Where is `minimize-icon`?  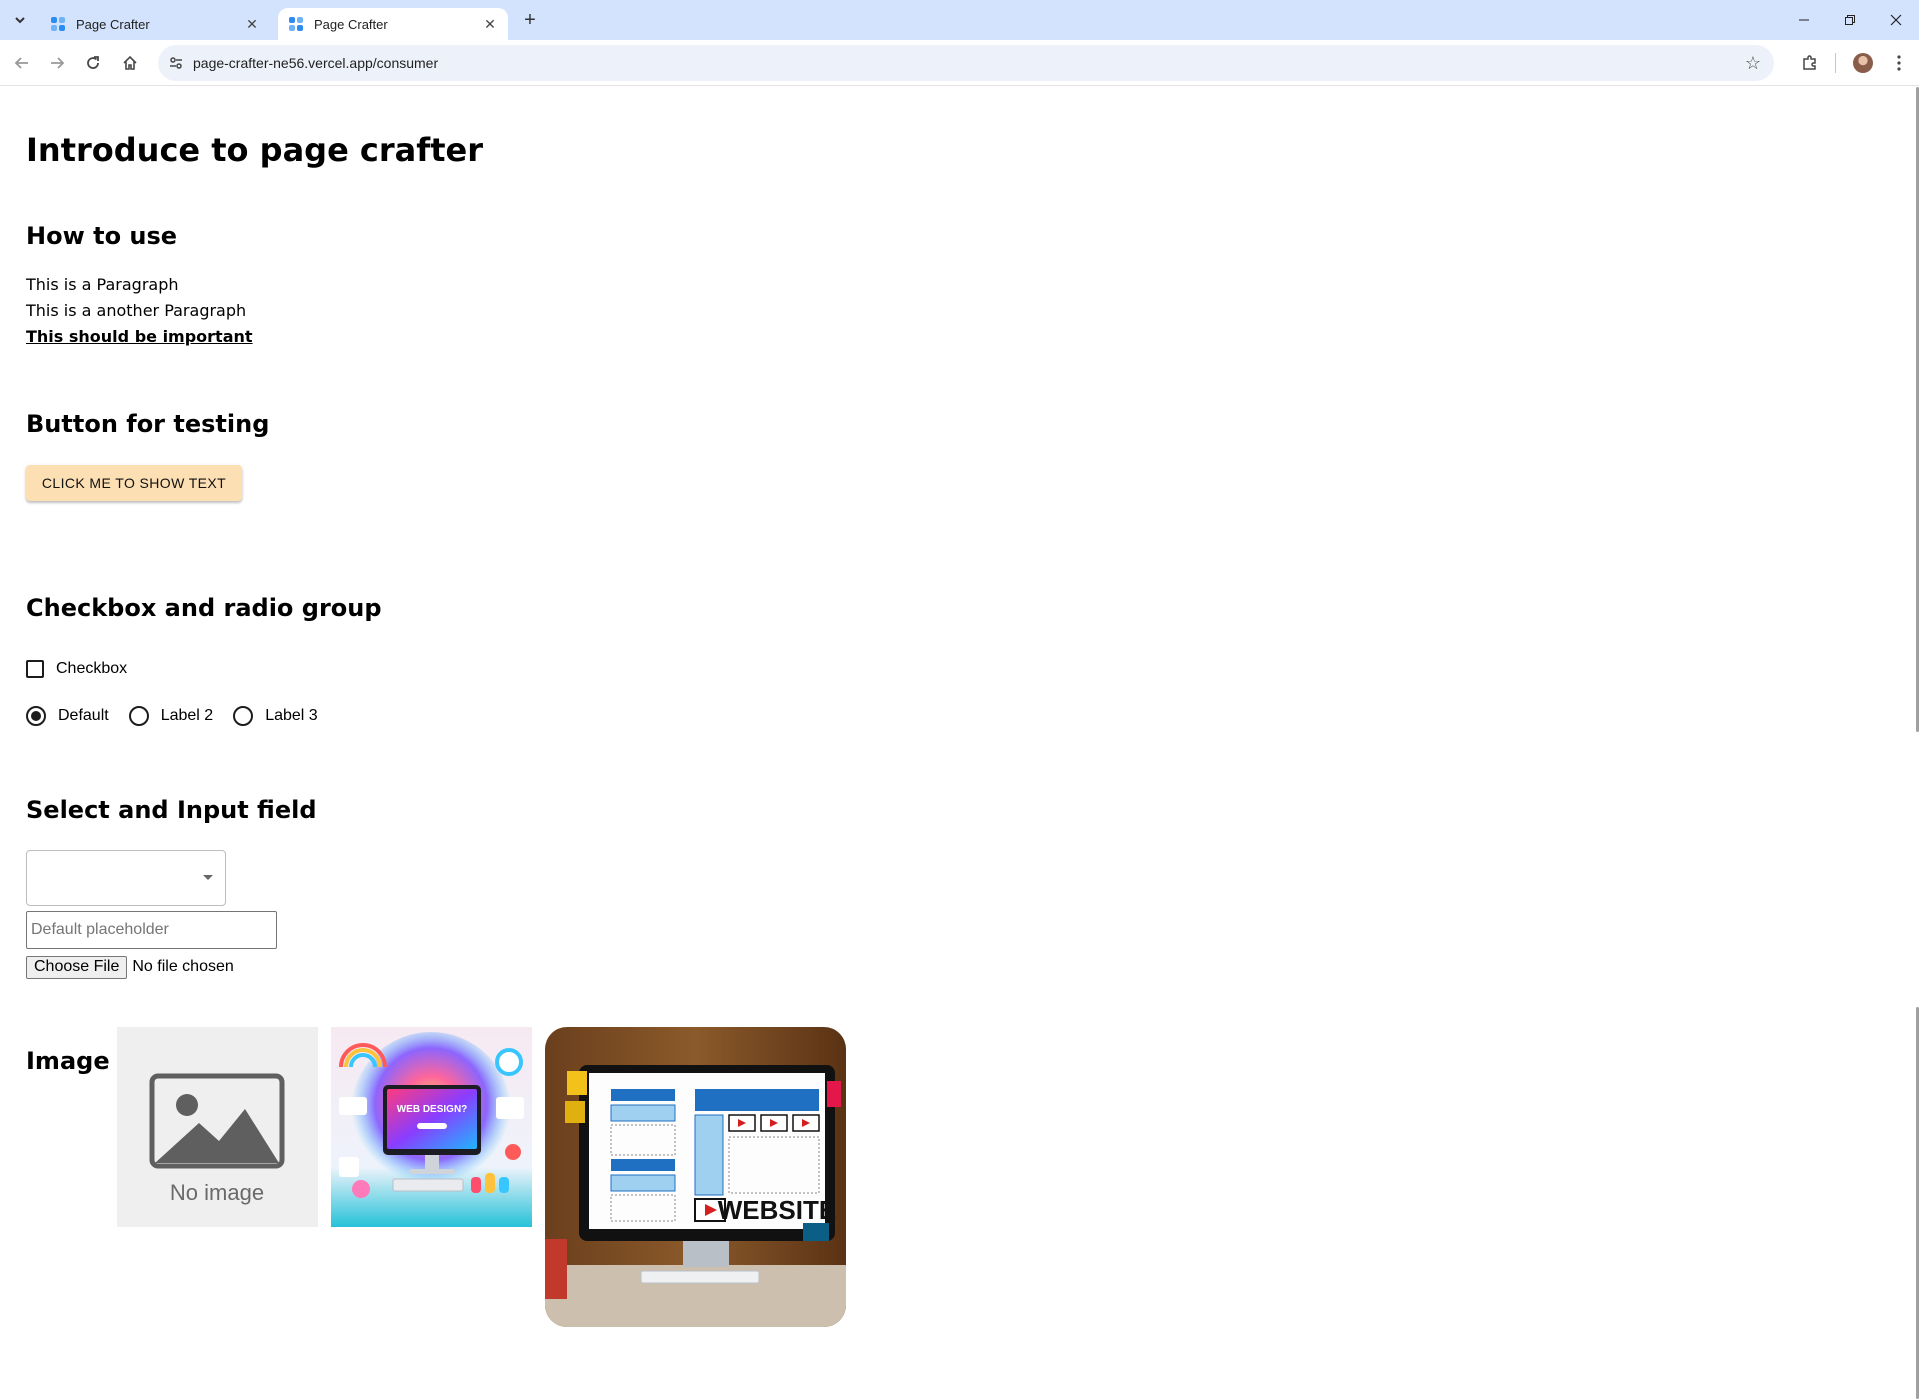 minimize-icon is located at coordinates (1804, 20).